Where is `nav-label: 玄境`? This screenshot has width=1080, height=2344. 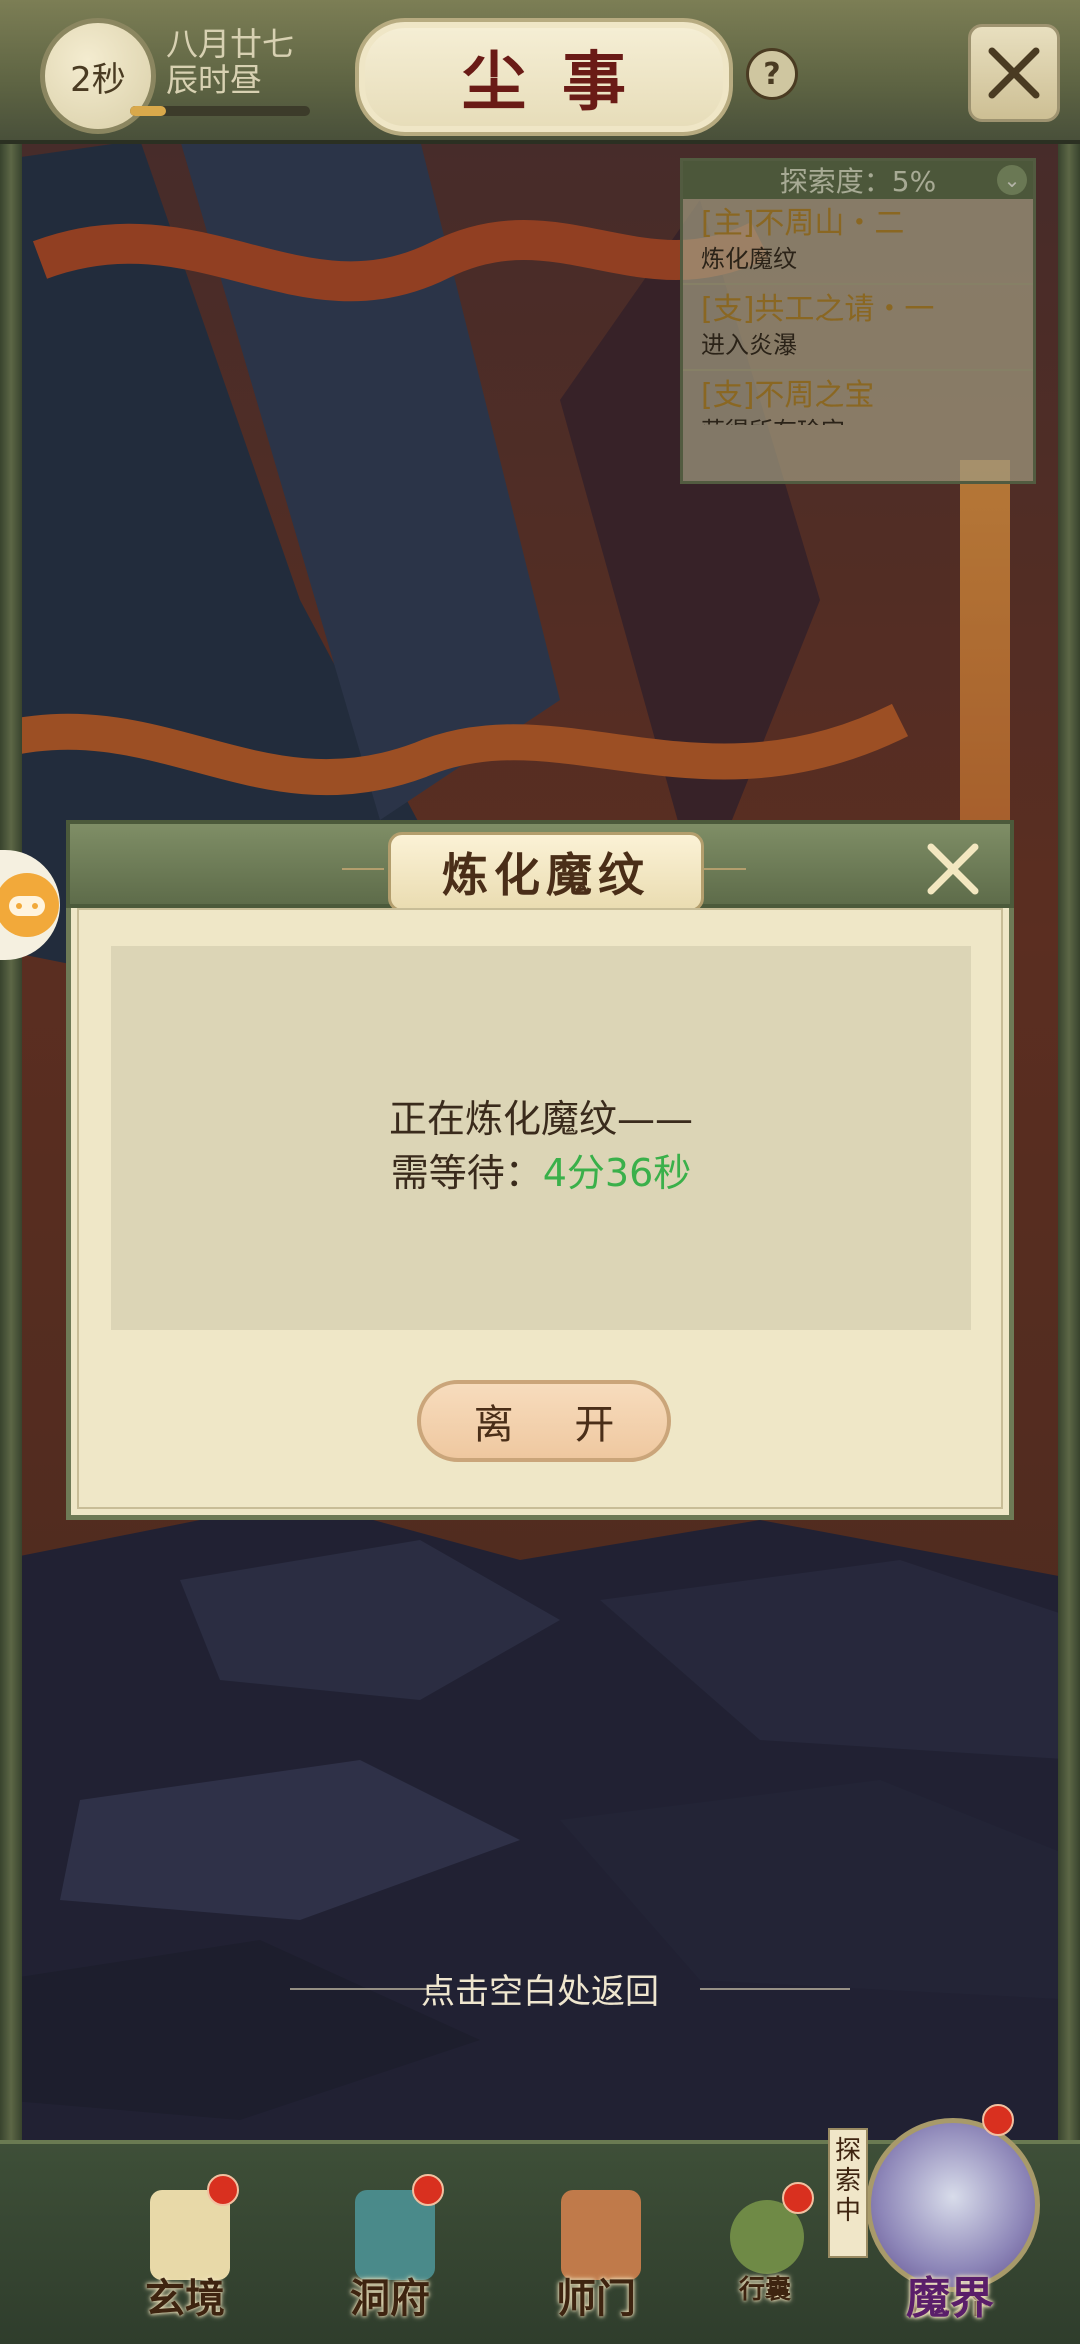
nav-label: 玄境 is located at coordinates (185, 2298).